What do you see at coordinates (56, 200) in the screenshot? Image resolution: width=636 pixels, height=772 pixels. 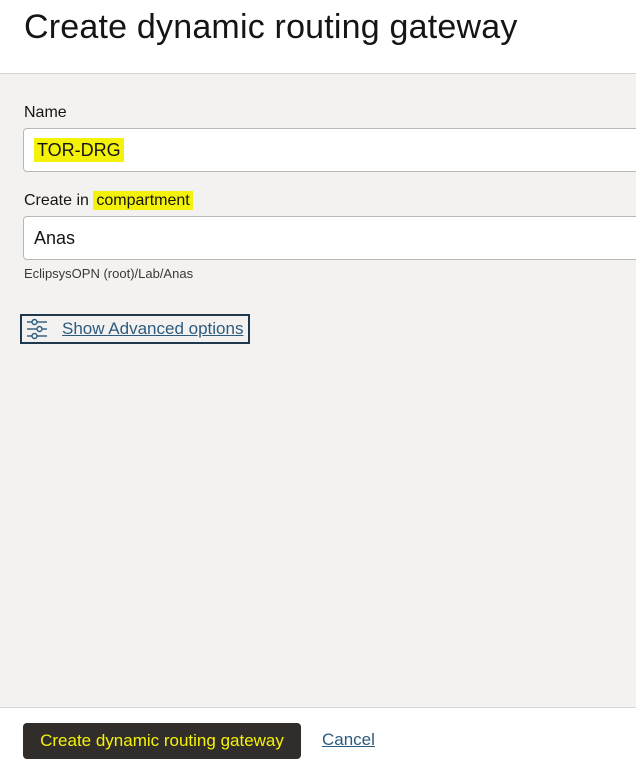 I see `compartment-label-prefix: Create in` at bounding box center [56, 200].